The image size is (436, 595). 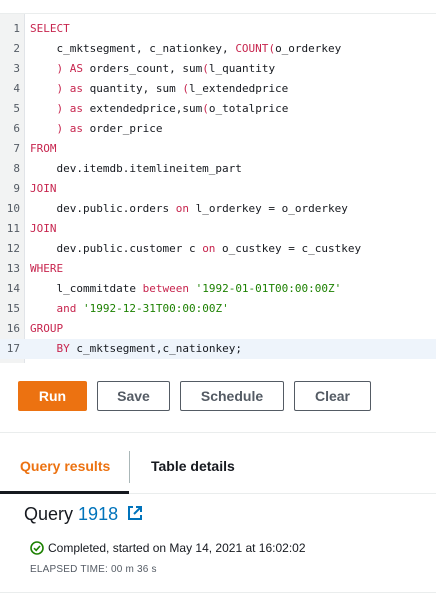 What do you see at coordinates (13, 208) in the screenshot?
I see `line-number: 10` at bounding box center [13, 208].